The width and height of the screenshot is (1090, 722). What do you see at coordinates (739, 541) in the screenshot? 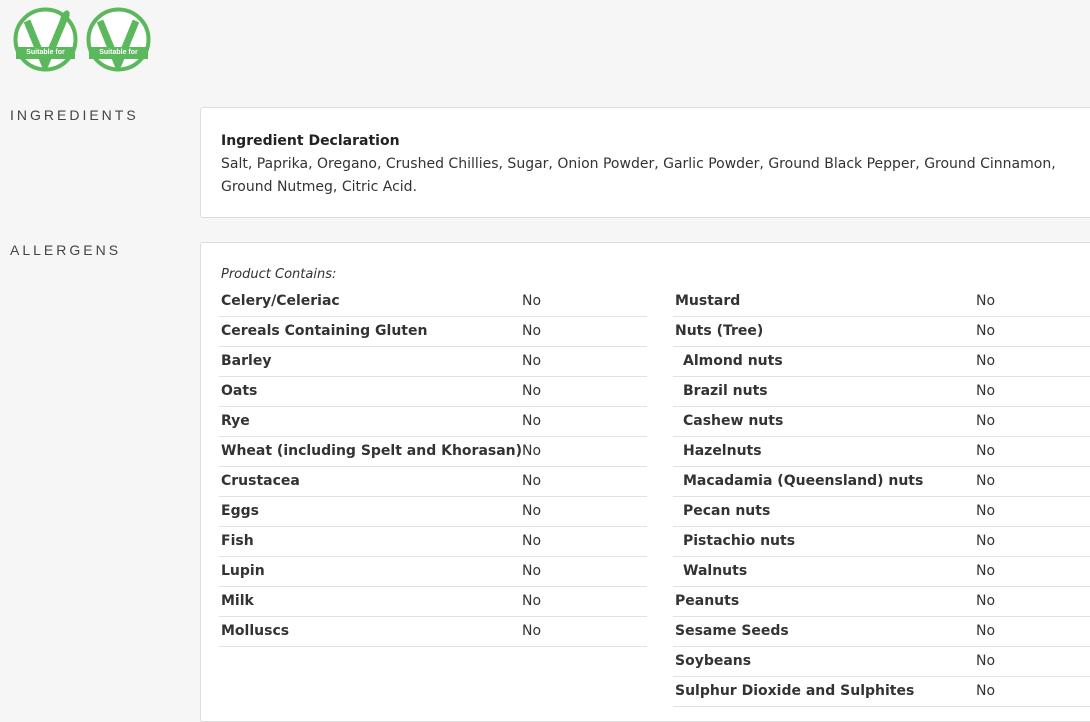
I see `allergen-name: Pistachio nuts` at bounding box center [739, 541].